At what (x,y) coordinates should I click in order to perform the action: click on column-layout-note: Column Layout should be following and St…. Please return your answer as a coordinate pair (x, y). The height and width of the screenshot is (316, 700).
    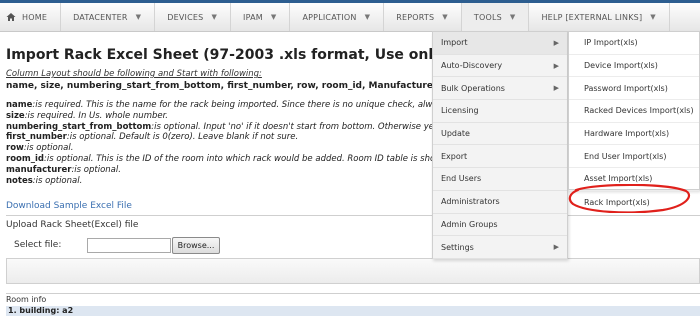
    Looking at the image, I should click on (134, 74).